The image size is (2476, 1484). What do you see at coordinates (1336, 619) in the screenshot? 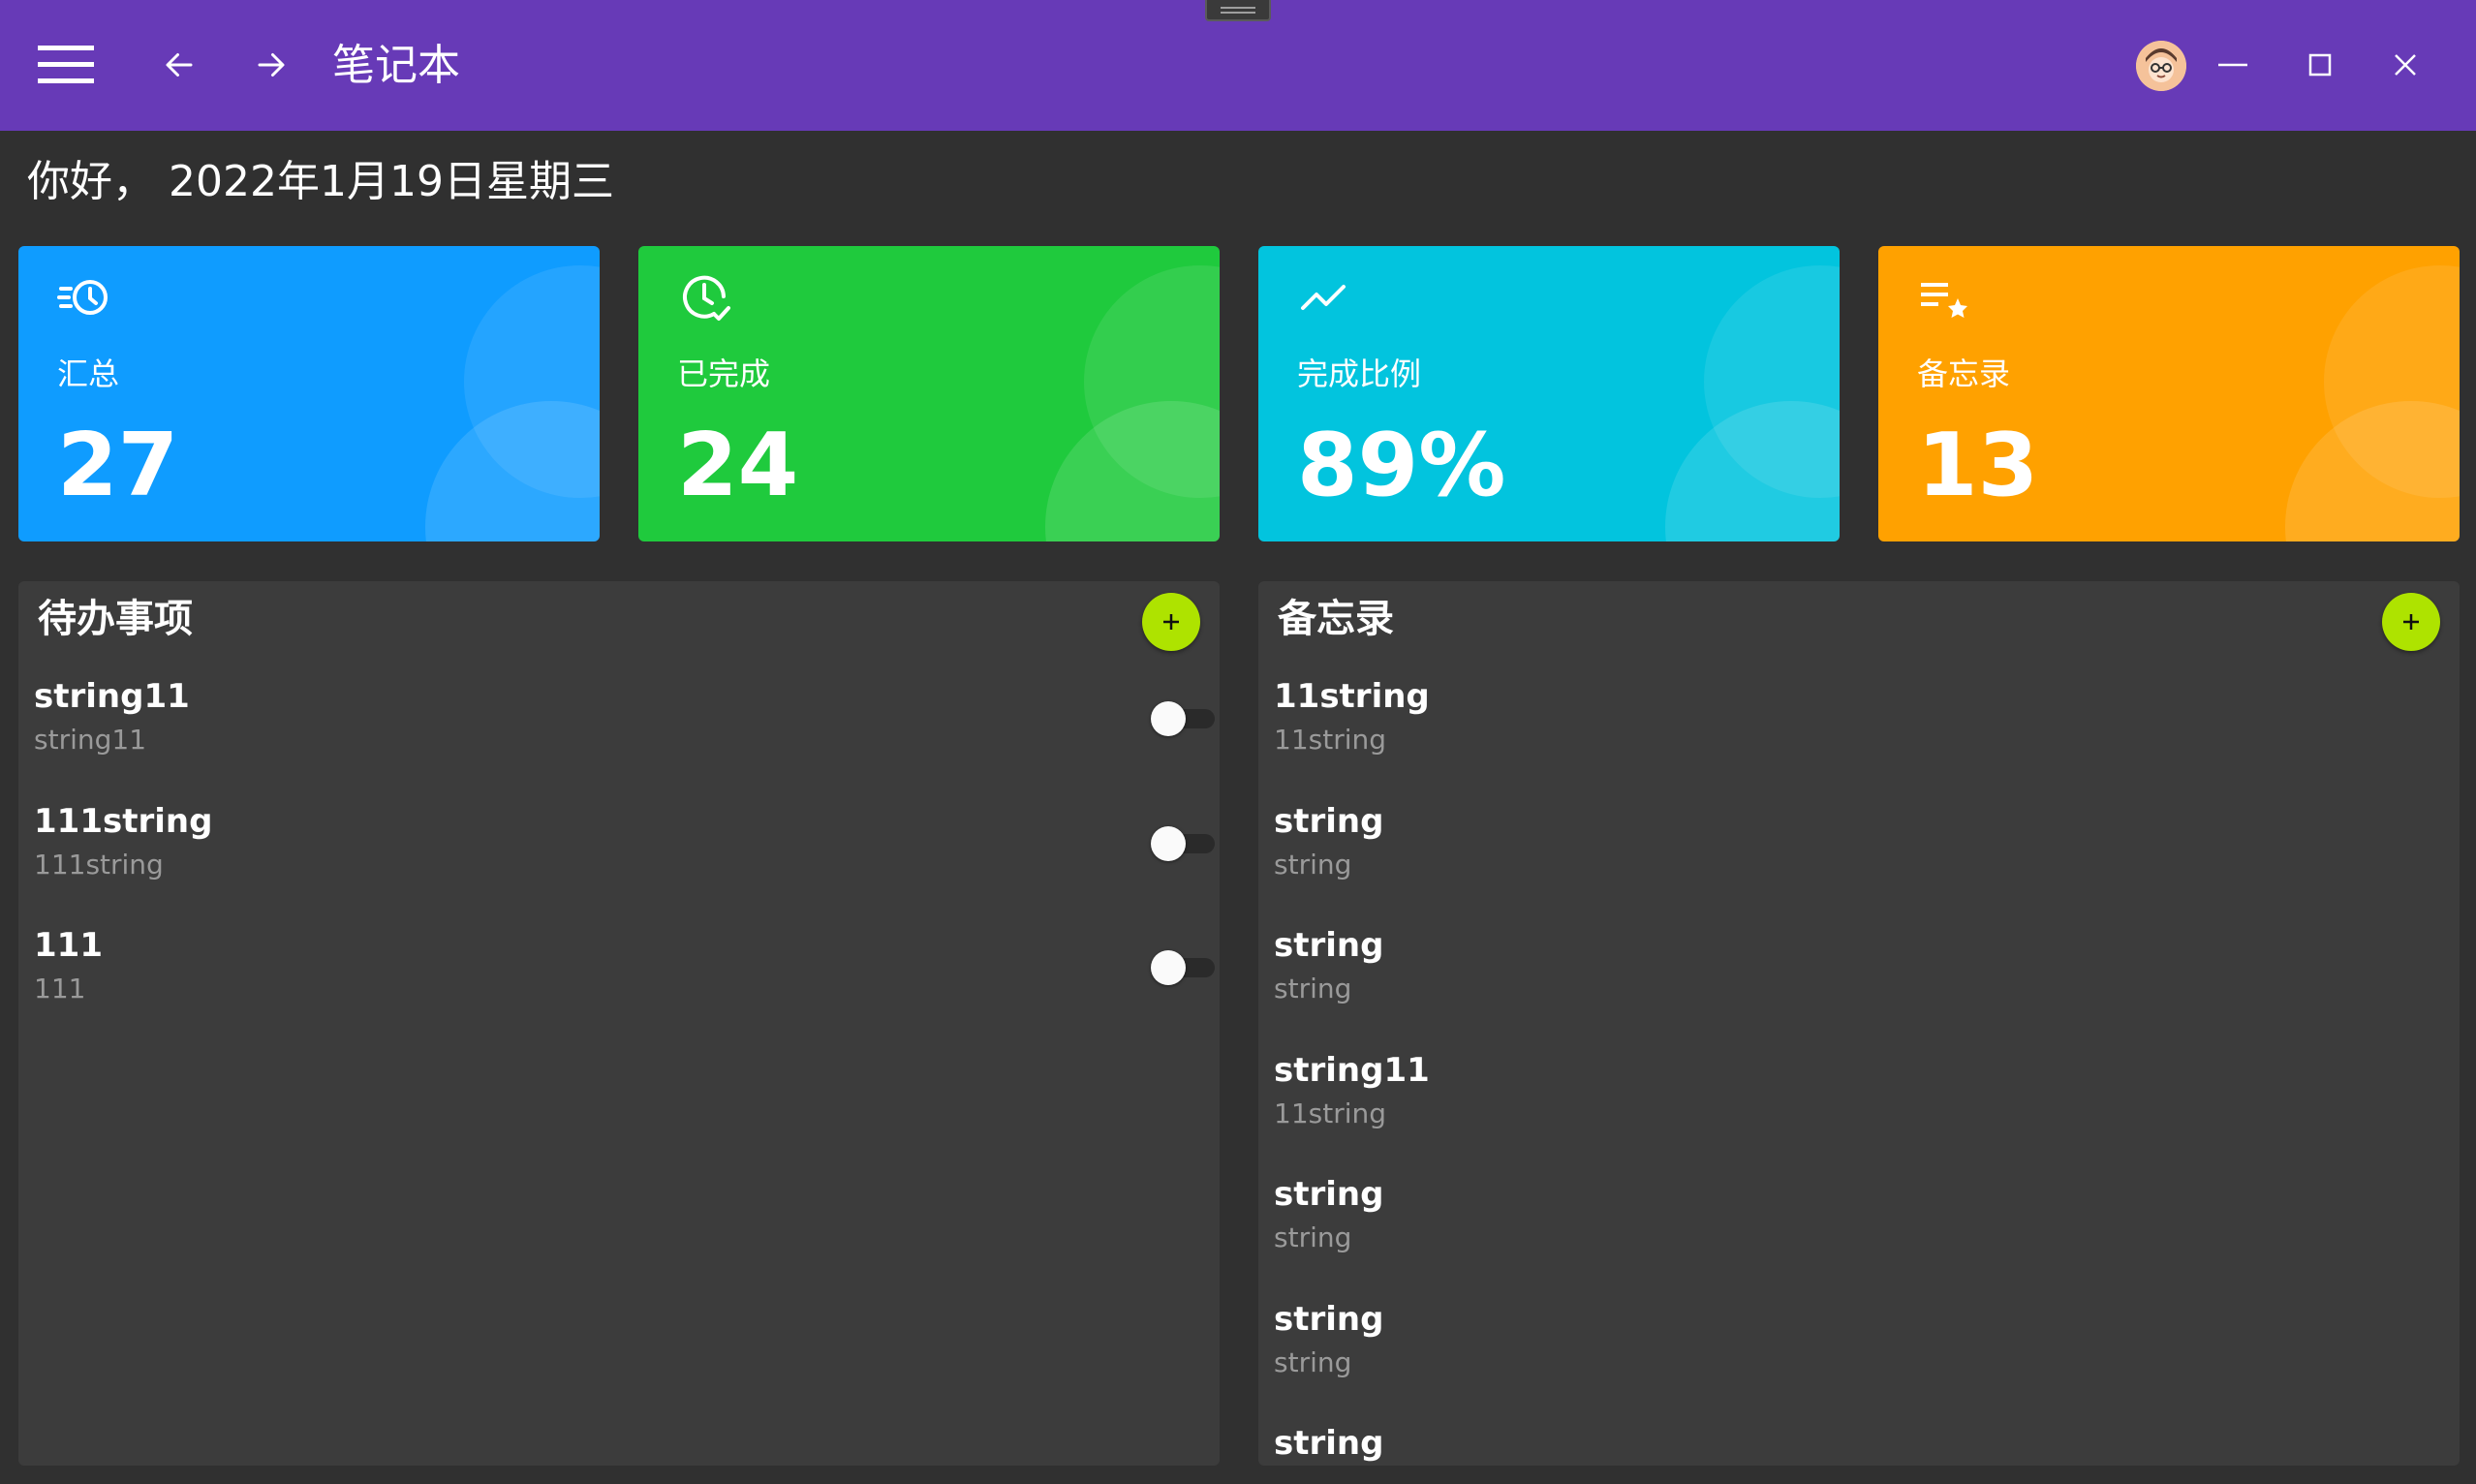
I see `memo-panel-title: 备忘录` at bounding box center [1336, 619].